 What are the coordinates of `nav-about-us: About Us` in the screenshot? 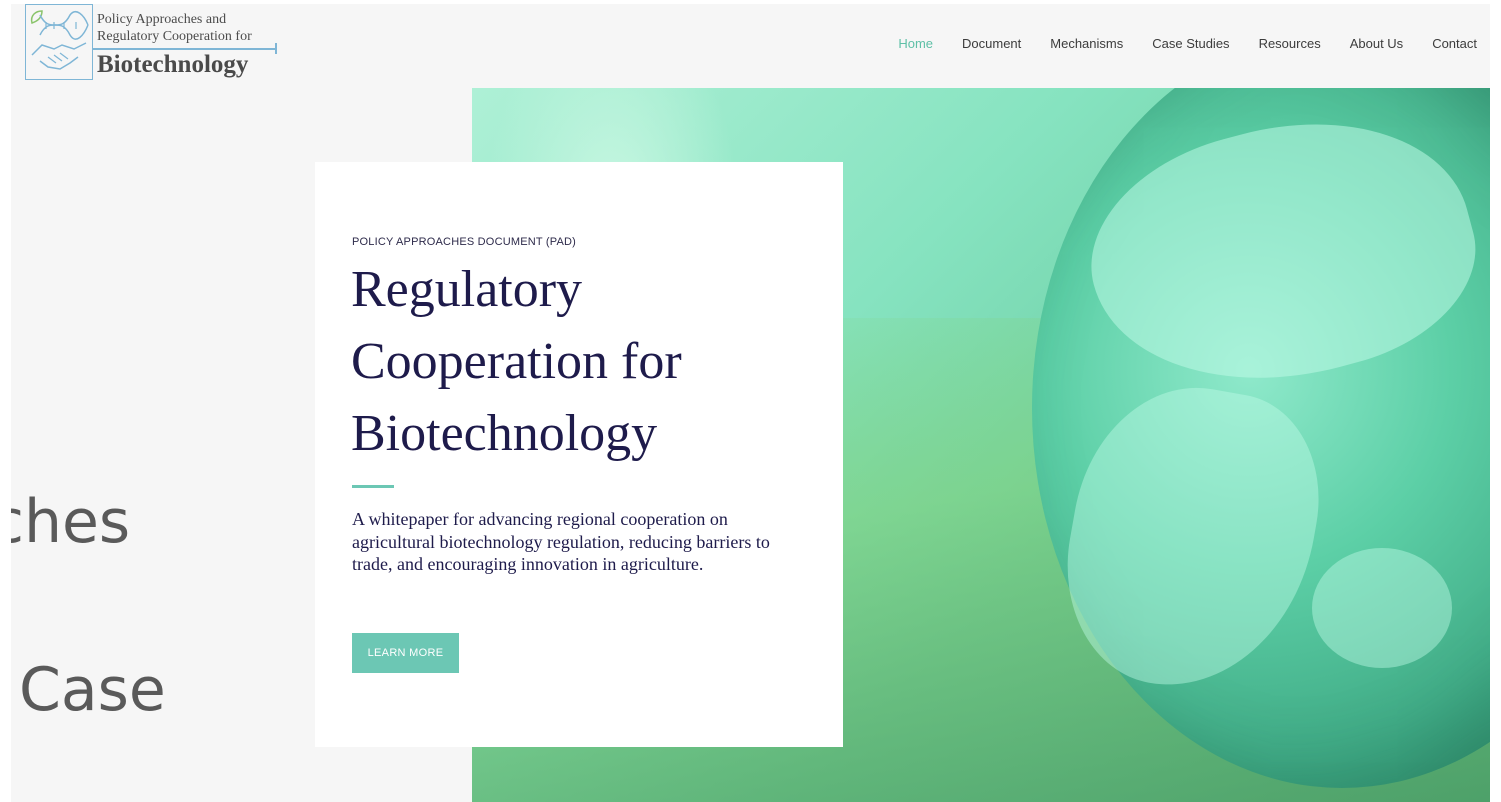 It's located at (1376, 43).